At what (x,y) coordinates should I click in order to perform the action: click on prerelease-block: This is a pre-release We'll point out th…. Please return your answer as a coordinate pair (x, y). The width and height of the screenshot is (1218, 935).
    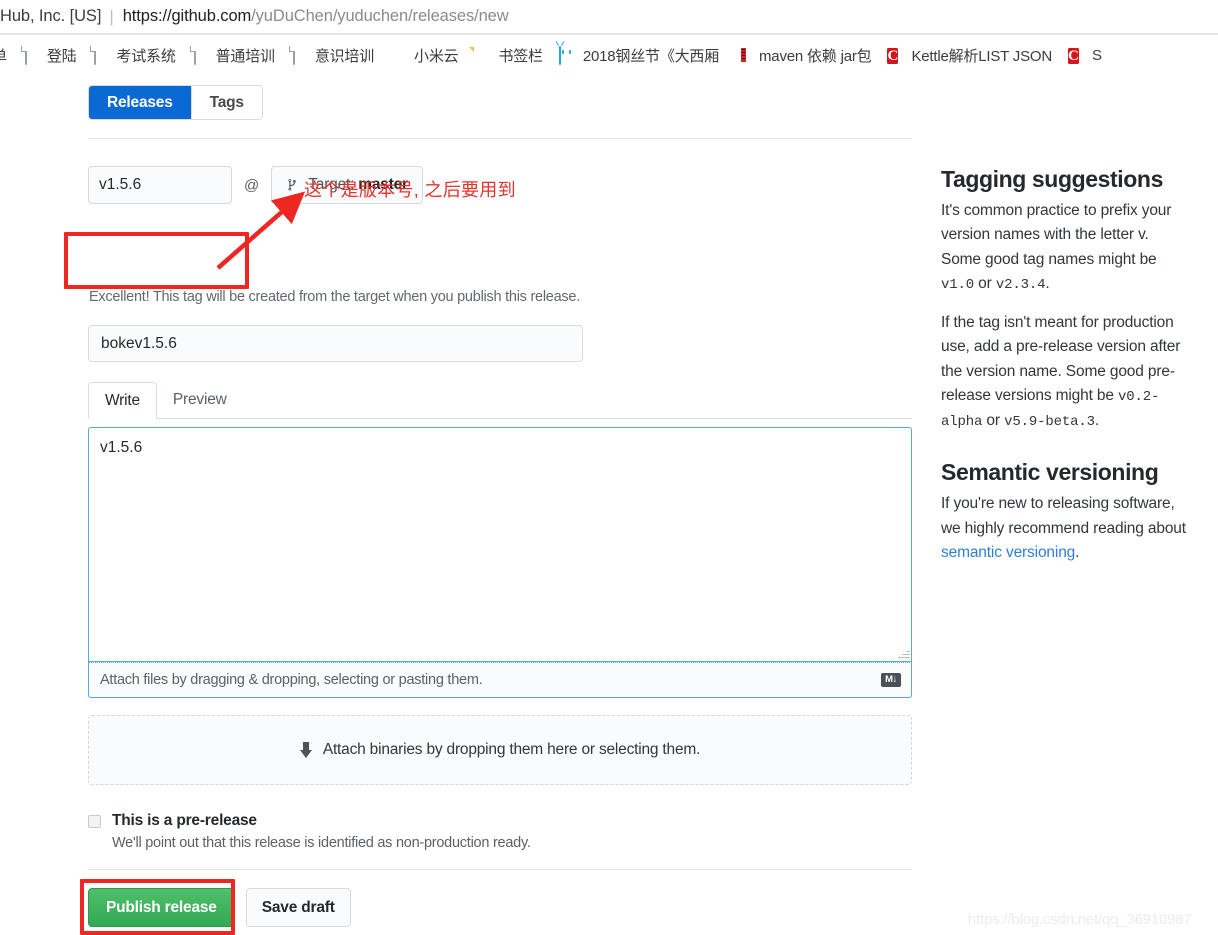
    Looking at the image, I should click on (309, 831).